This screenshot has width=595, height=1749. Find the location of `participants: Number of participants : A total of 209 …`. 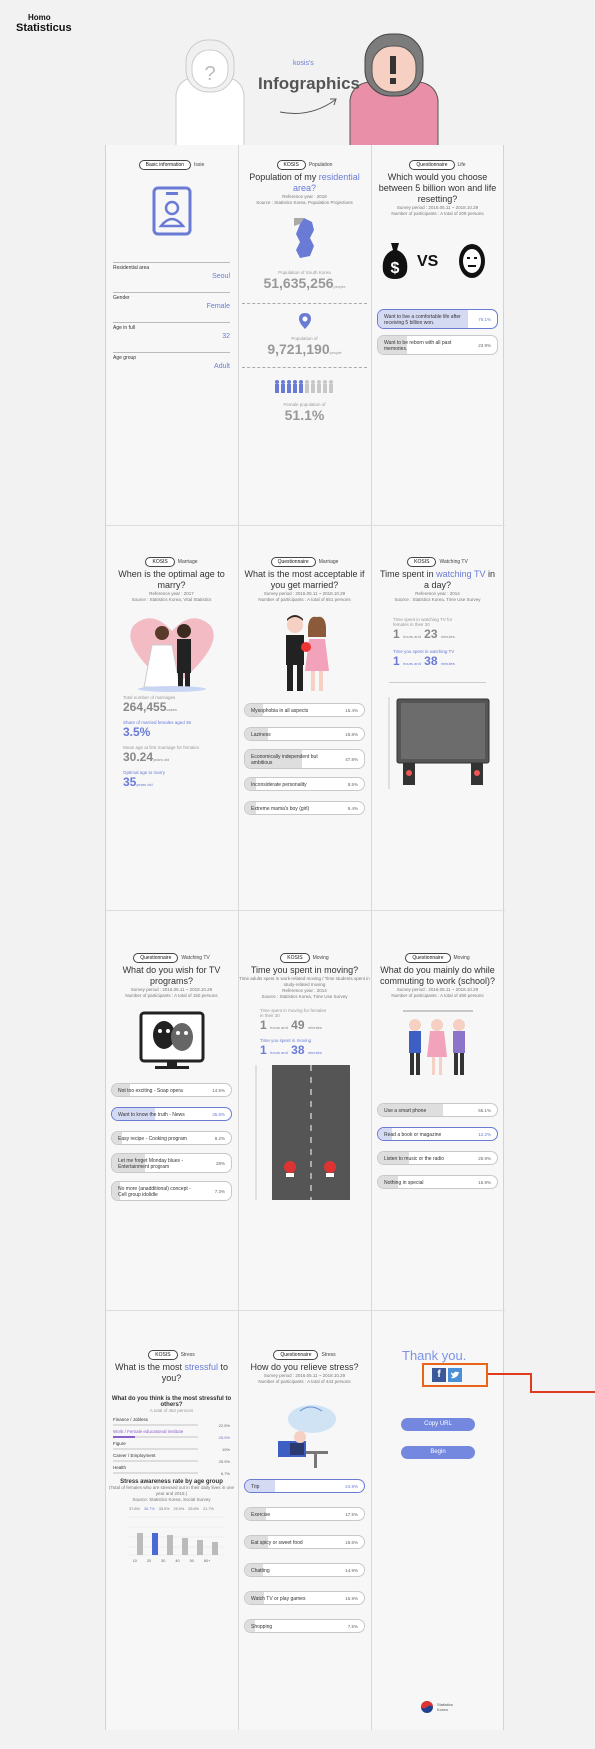

participants: Number of participants : A total of 209 … is located at coordinates (437, 213).